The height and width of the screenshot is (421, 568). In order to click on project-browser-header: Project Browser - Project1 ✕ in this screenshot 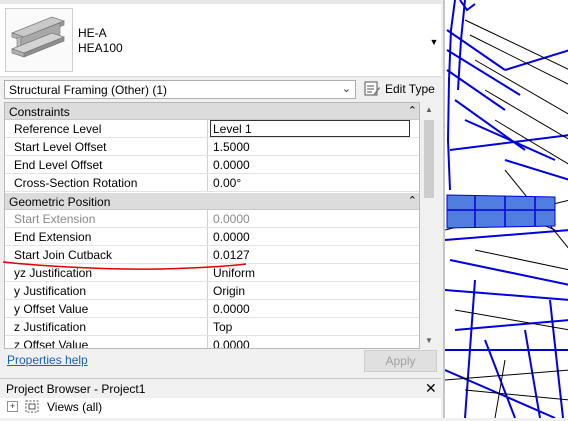, I will do `click(220, 388)`.